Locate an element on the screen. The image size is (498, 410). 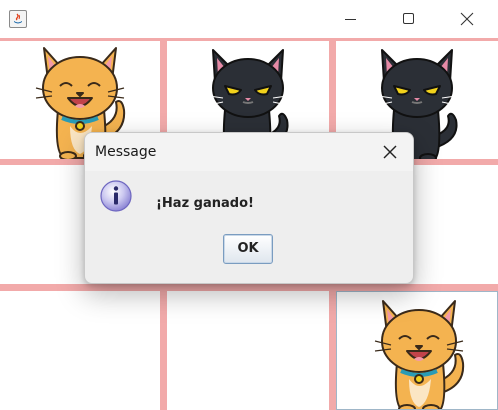
minimize-button is located at coordinates (351, 19).